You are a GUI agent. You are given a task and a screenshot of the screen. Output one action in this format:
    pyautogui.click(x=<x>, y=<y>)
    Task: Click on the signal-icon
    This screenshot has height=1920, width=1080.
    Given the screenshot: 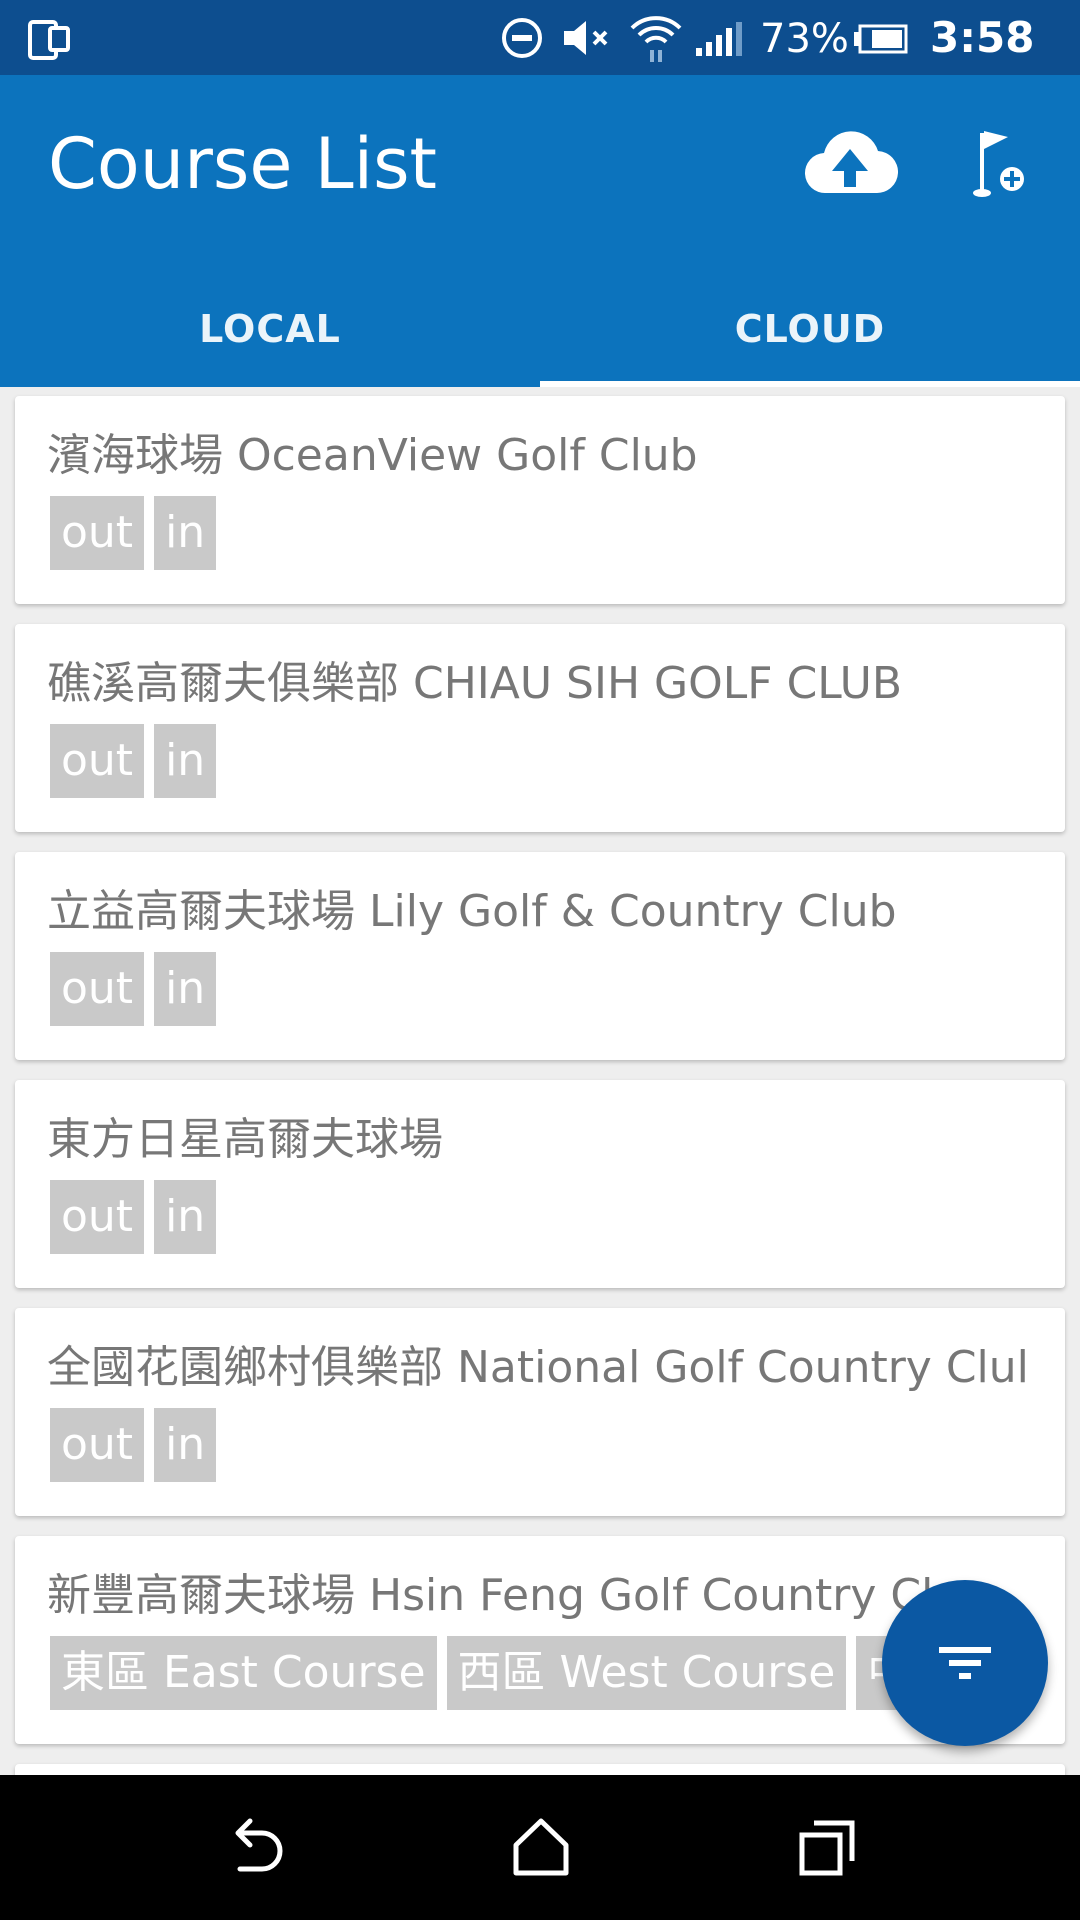 What is the action you would take?
    pyautogui.click(x=719, y=39)
    